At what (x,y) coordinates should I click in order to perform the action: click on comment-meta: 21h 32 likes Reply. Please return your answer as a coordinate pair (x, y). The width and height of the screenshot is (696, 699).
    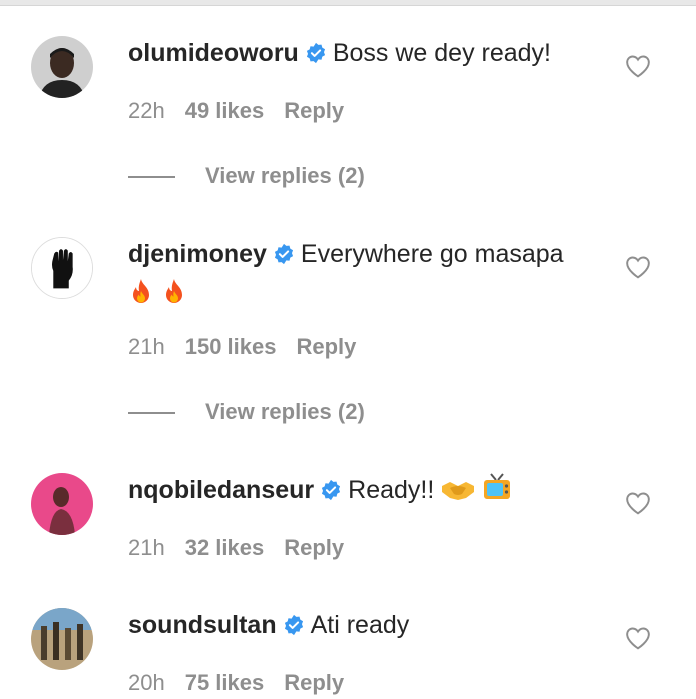
    Looking at the image, I should click on (246, 548).